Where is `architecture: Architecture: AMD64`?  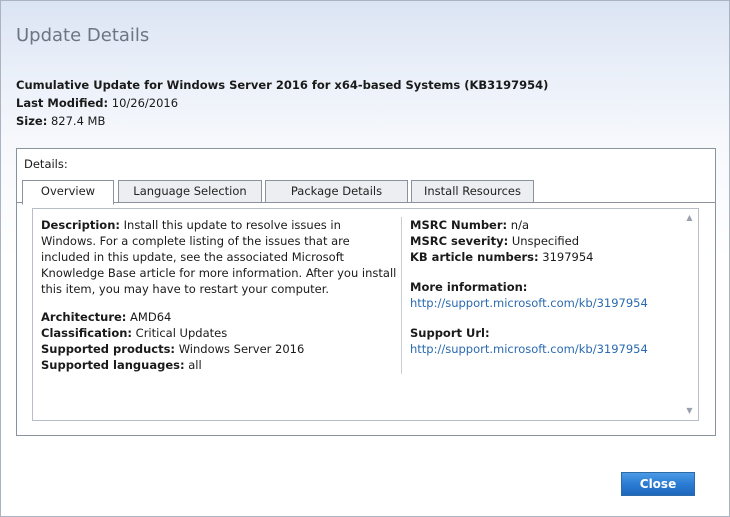 architecture: Architecture: AMD64 is located at coordinates (106, 317).